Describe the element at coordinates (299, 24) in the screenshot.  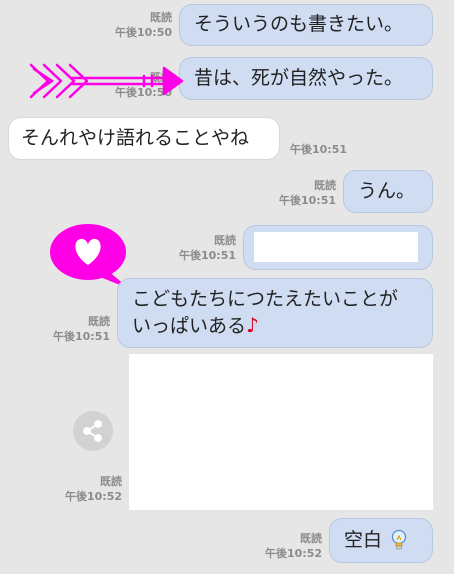
I see `message-text: そういうのも書きたい。` at that location.